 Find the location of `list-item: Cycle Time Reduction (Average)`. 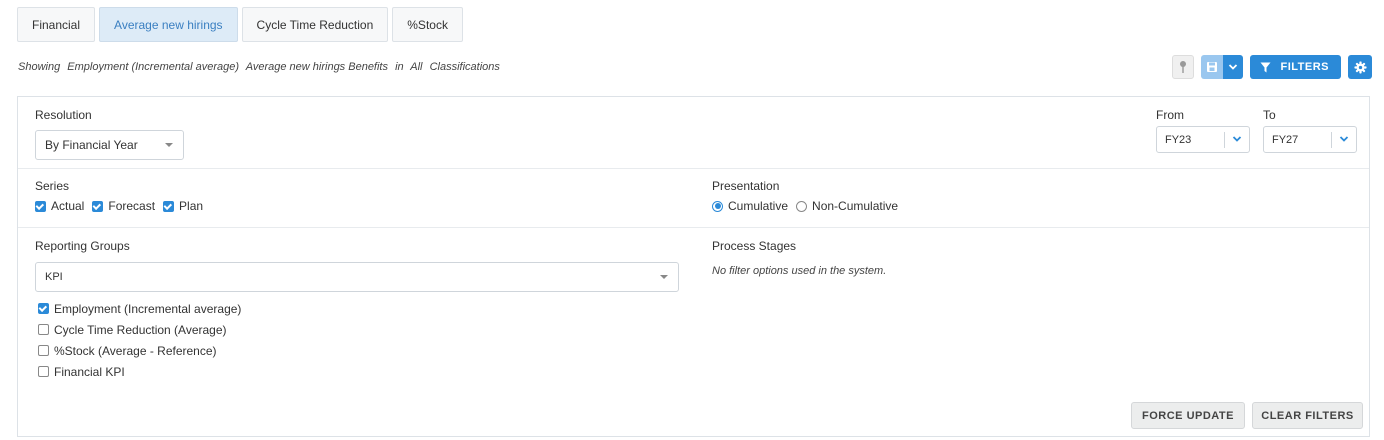

list-item: Cycle Time Reduction (Average) is located at coordinates (139, 329).